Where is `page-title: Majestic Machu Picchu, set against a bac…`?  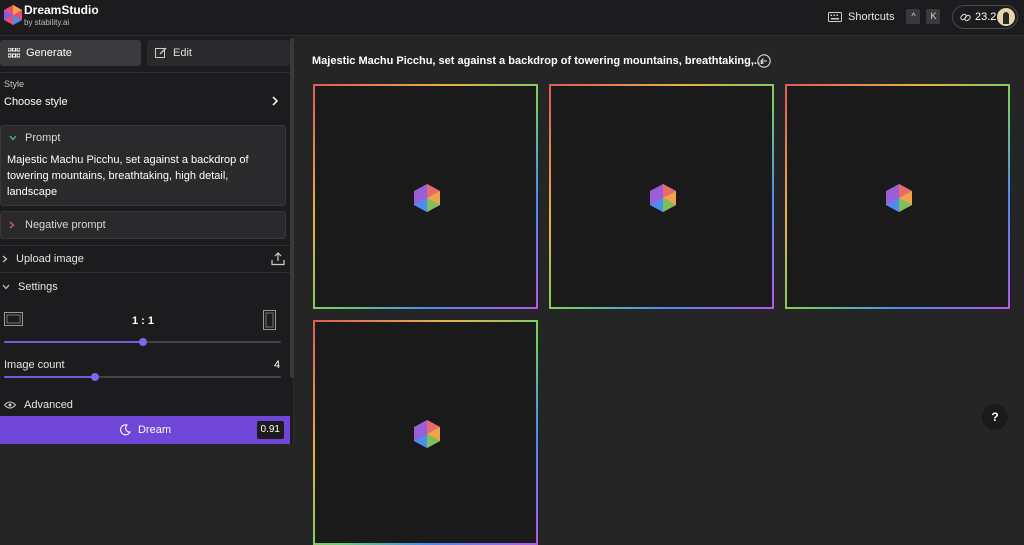
page-title: Majestic Machu Picchu, set against a bac… is located at coordinates (538, 61).